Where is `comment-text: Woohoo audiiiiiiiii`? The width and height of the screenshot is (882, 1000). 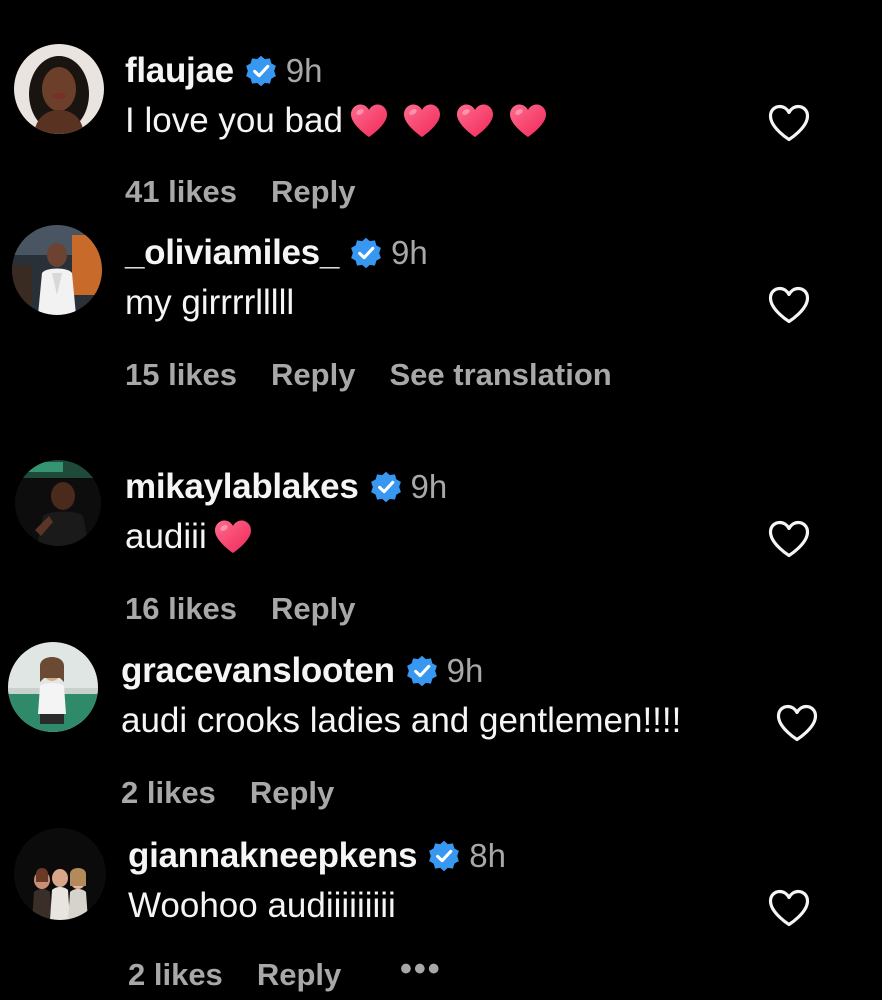
comment-text: Woohoo audiiiiiiiii is located at coordinates (262, 905).